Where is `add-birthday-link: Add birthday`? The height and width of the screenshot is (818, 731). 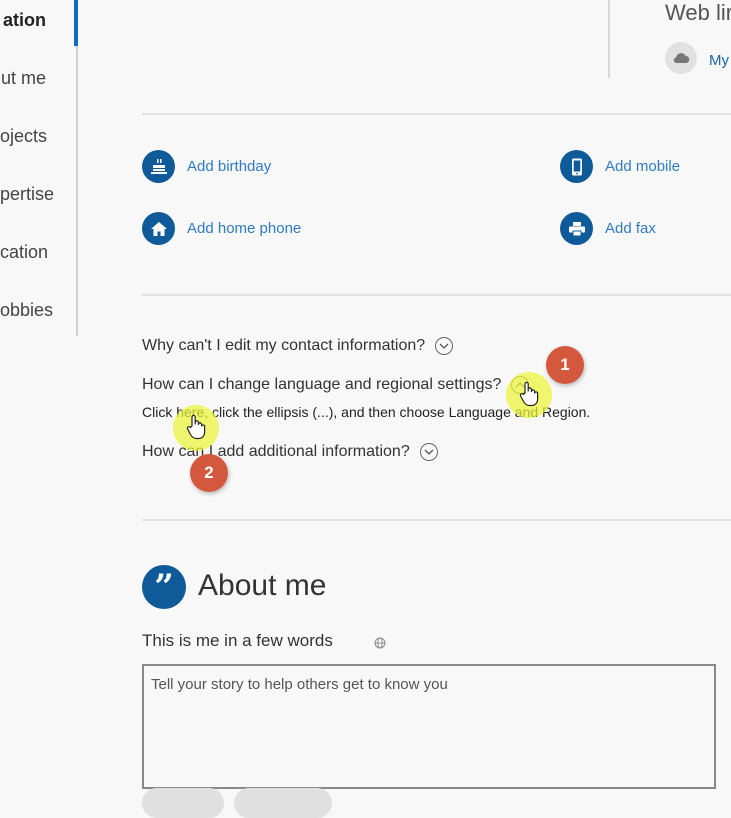 add-birthday-link: Add birthday is located at coordinates (206, 166).